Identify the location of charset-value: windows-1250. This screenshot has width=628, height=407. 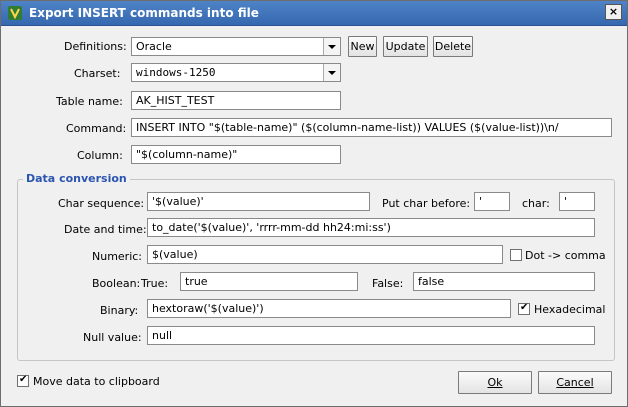
(176, 72).